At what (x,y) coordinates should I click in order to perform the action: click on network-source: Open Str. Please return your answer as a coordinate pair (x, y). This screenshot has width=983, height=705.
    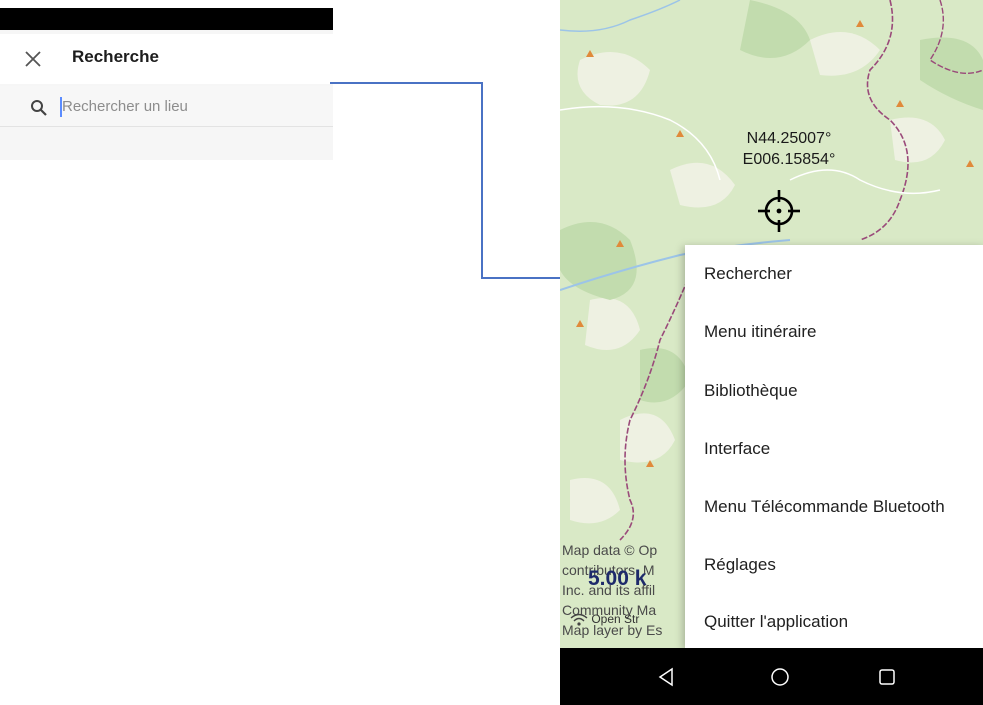
    Looking at the image, I should click on (604, 619).